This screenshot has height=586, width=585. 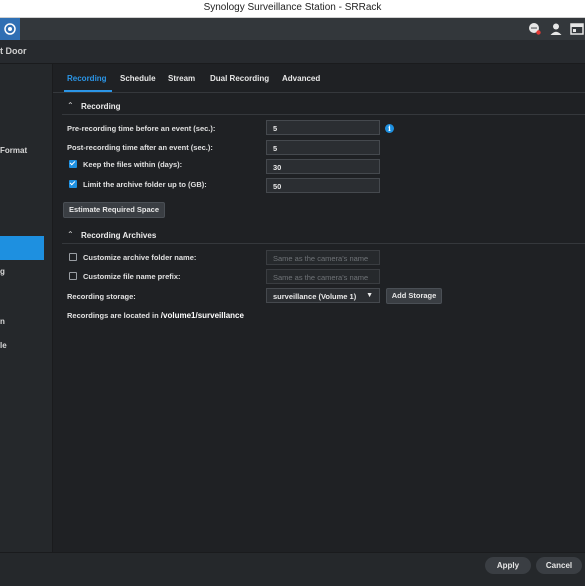 I want to click on location-prefix: Recordings are located in, so click(x=113, y=315).